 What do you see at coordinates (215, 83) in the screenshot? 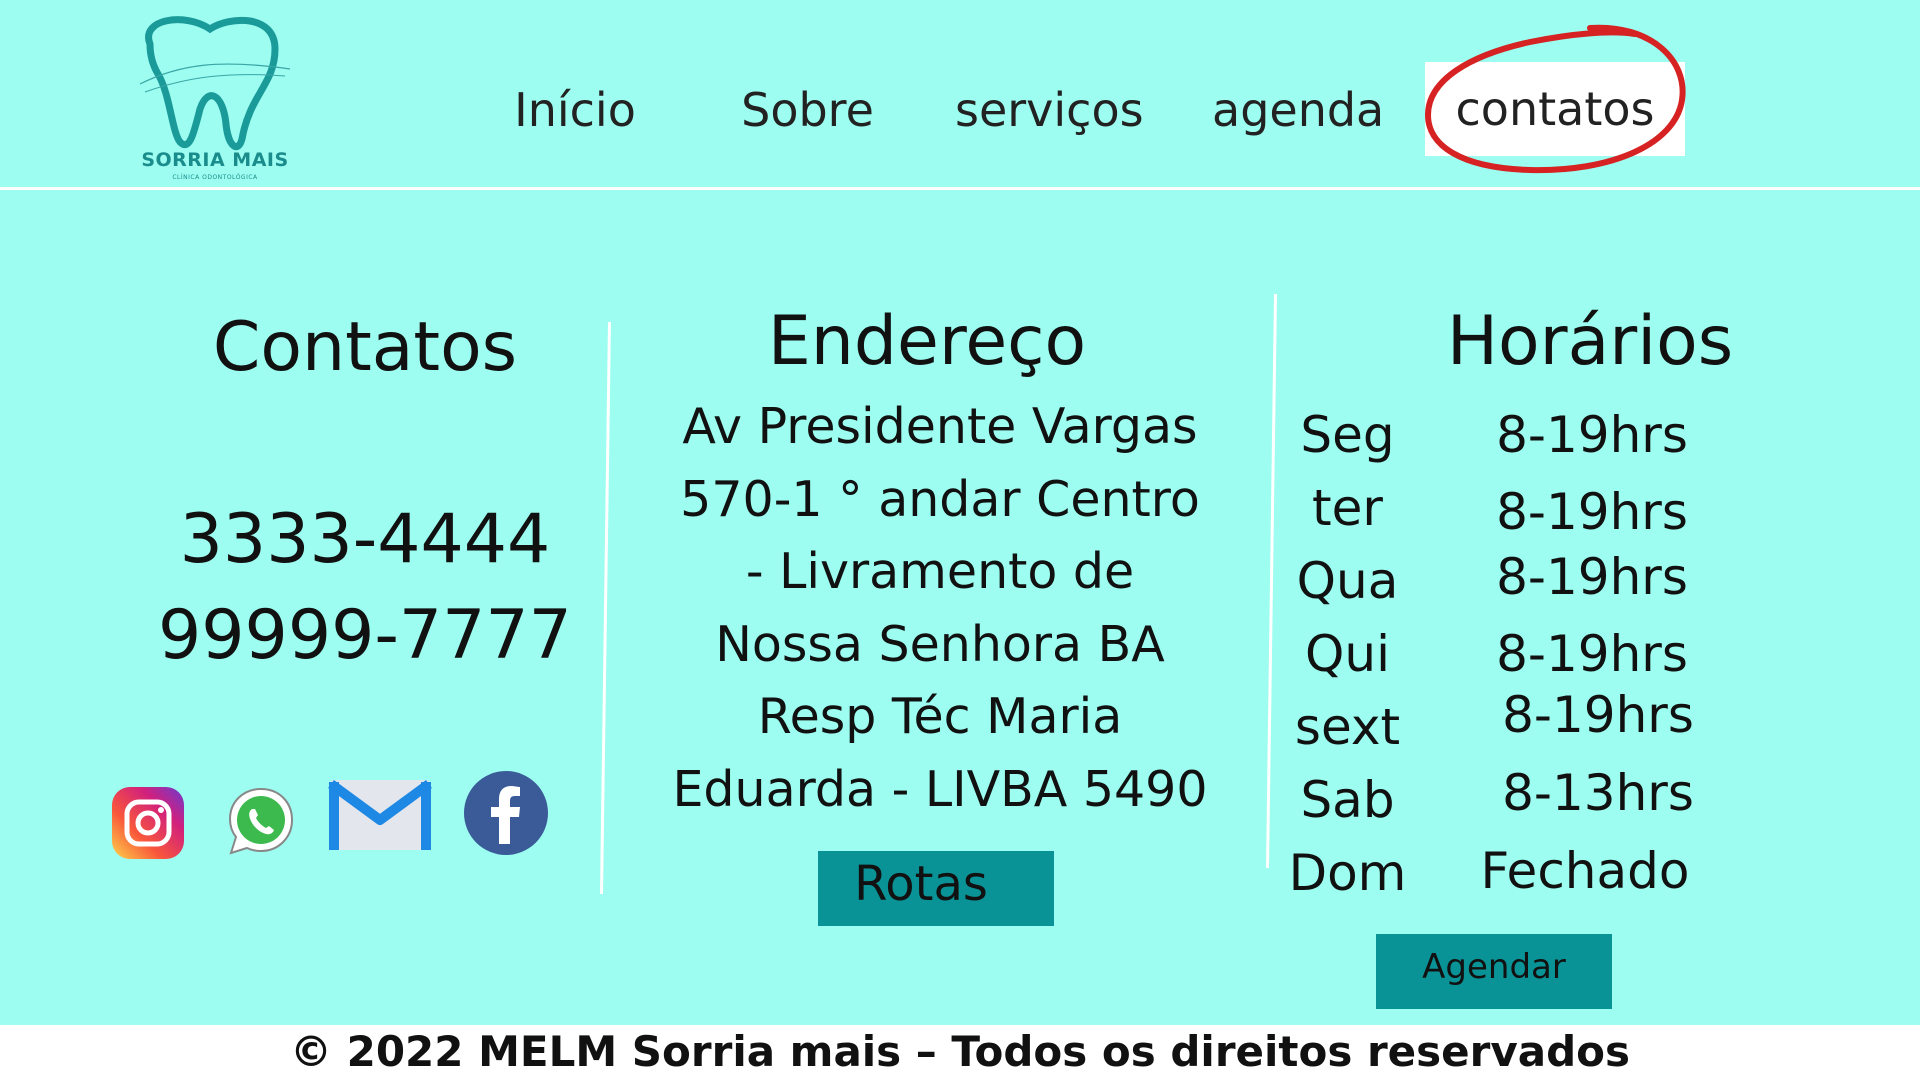
I see `tooth-logo-icon` at bounding box center [215, 83].